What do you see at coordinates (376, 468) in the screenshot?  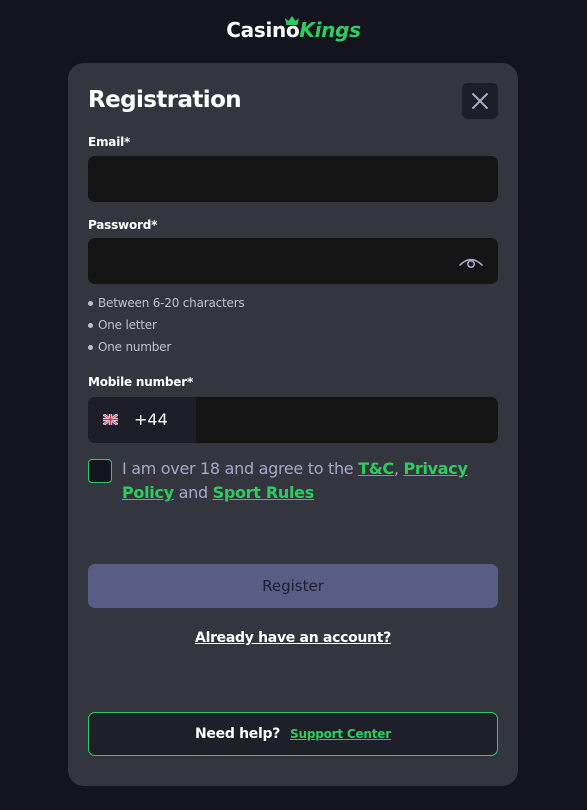 I see `tc-link: T&C` at bounding box center [376, 468].